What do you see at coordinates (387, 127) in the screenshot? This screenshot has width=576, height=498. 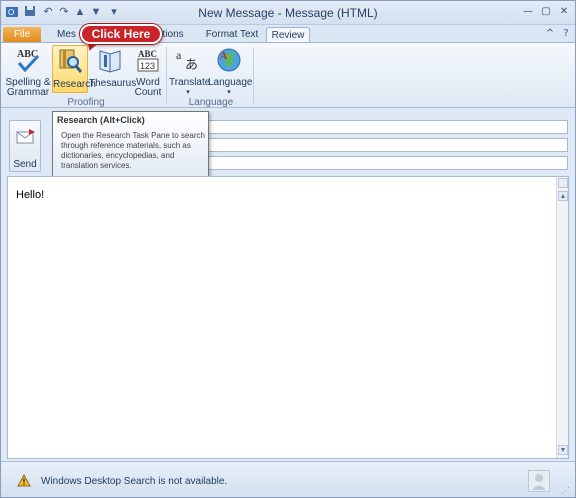 I see `to-field` at bounding box center [387, 127].